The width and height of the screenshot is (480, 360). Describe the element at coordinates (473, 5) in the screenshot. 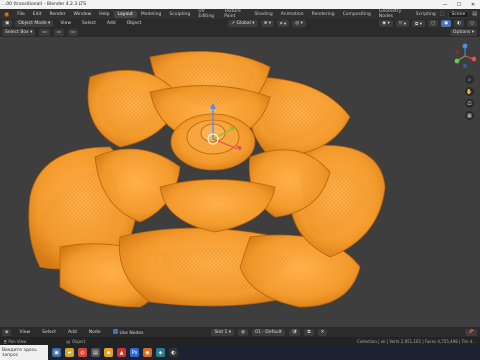

I see `close-button: ✕` at that location.